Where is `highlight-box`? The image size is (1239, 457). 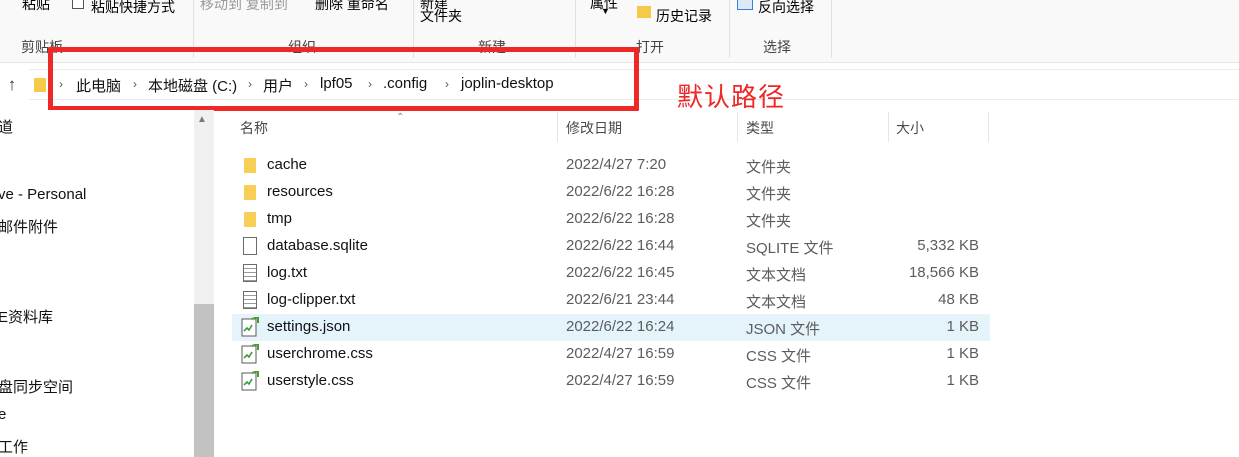
highlight-box is located at coordinates (343, 79).